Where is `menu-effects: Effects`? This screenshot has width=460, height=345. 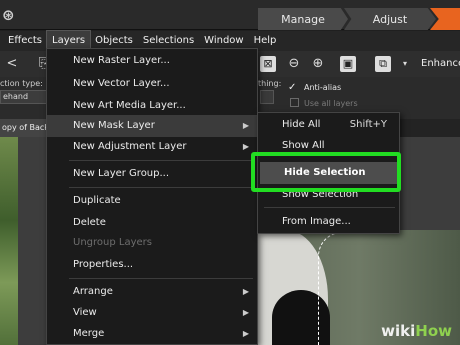
menu-effects: Effects is located at coordinates (23, 41).